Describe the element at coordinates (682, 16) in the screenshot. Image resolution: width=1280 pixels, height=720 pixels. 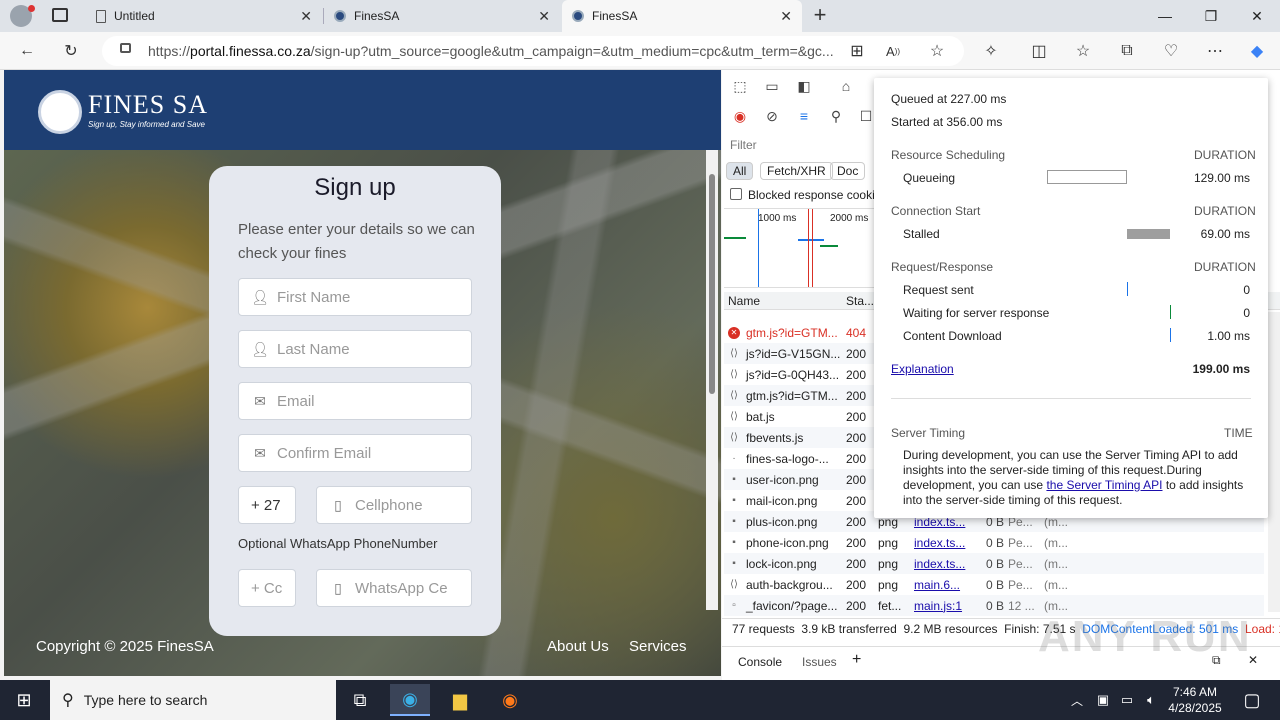
I see `tab-finessa-active: FinesSA ✕` at that location.